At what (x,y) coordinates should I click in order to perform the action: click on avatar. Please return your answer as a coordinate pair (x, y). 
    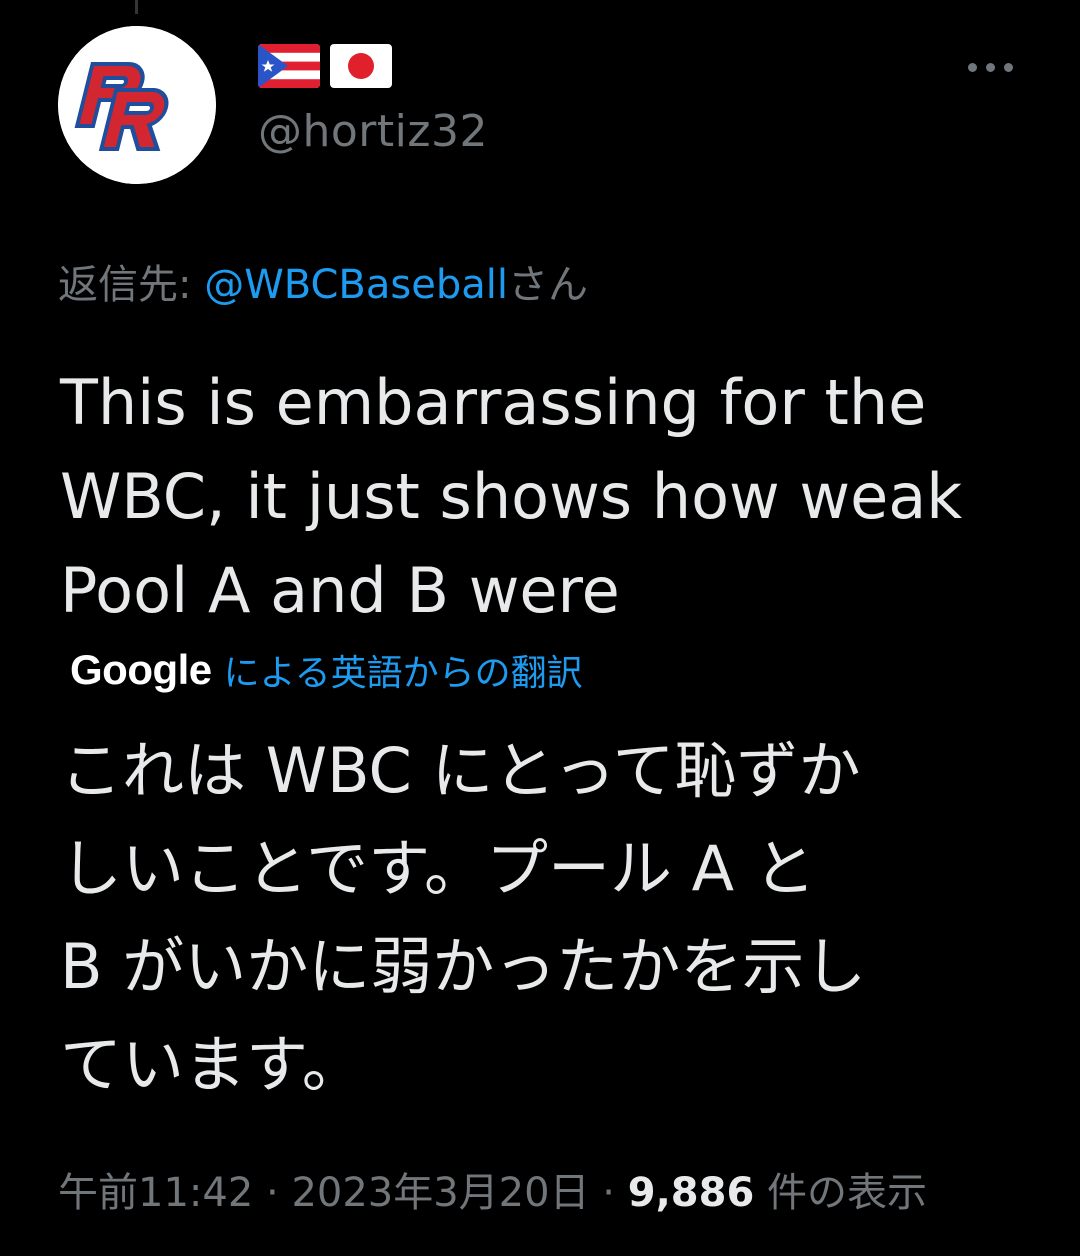
    Looking at the image, I should click on (137, 105).